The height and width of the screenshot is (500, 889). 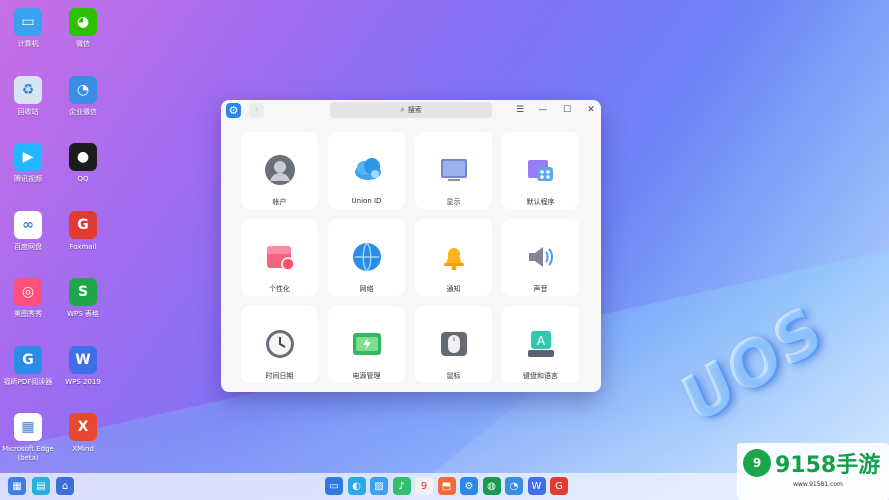 I want to click on desktop-icon-label: 企业微信, so click(x=83, y=111).